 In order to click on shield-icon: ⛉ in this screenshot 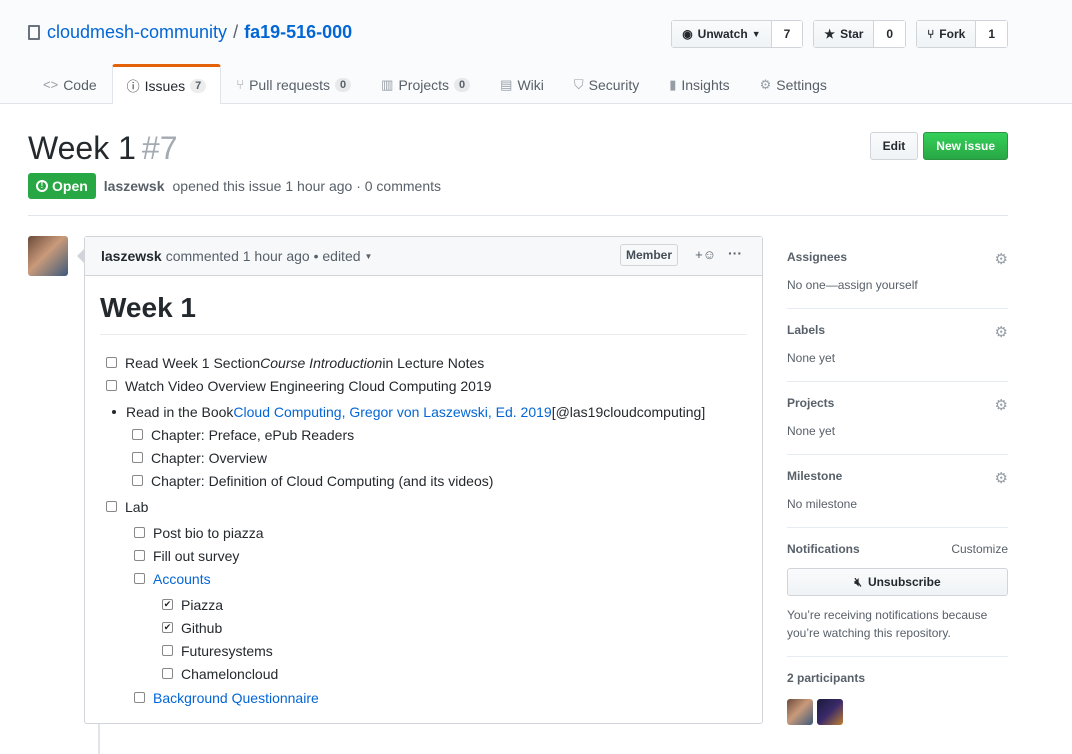, I will do `click(578, 84)`.